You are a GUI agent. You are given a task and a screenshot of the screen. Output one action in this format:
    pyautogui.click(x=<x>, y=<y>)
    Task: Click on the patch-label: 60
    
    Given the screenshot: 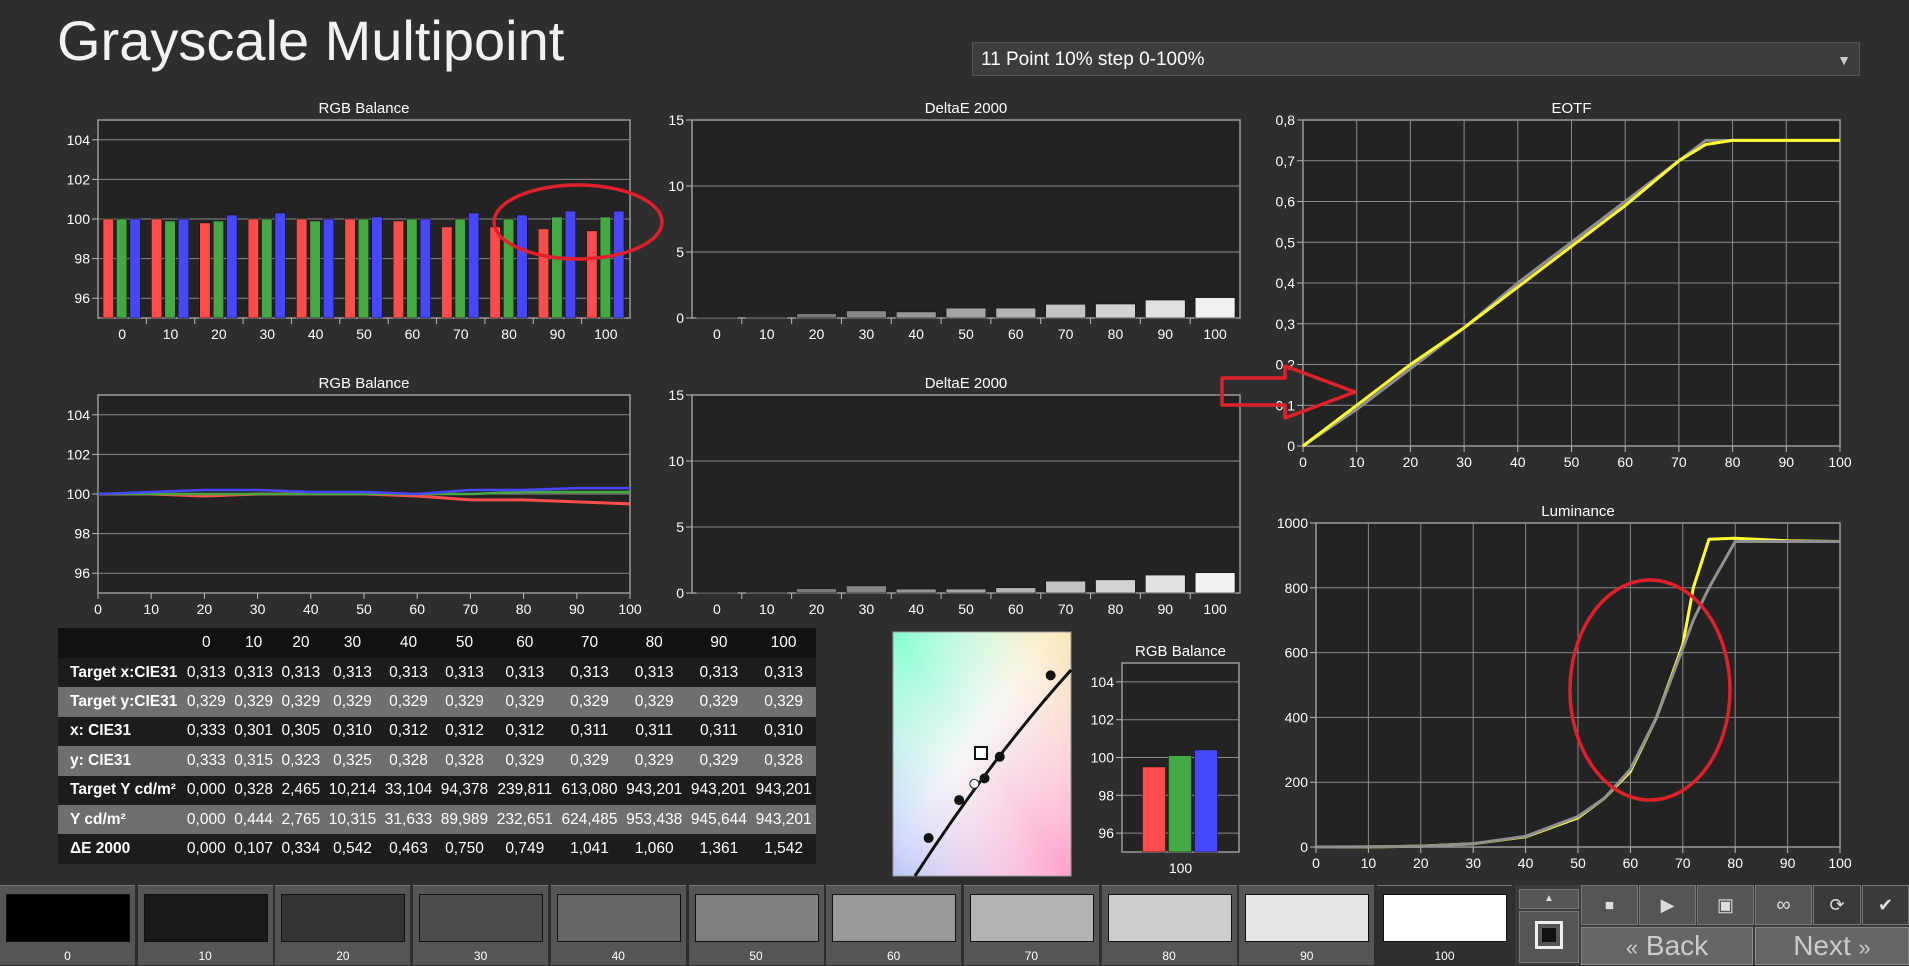 What is the action you would take?
    pyautogui.click(x=894, y=956)
    